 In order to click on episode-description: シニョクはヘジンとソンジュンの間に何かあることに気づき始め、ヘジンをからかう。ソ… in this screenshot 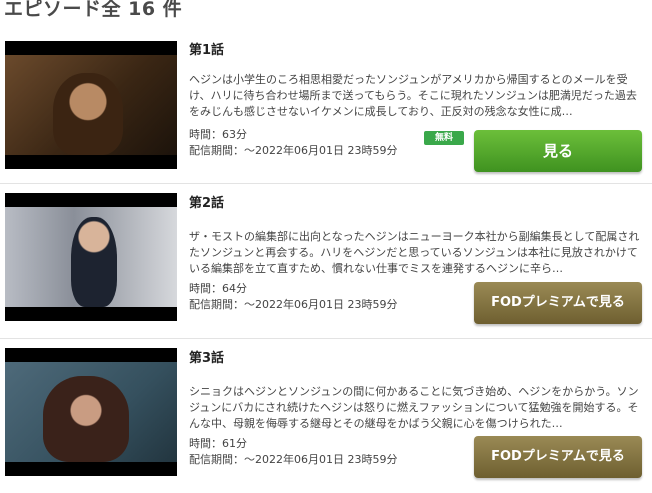, I will do `click(414, 407)`.